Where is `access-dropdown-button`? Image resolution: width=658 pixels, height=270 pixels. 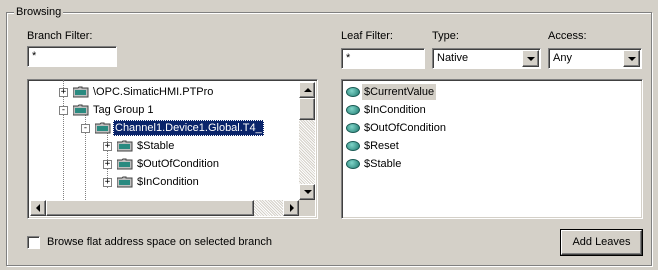
access-dropdown-button is located at coordinates (631, 58).